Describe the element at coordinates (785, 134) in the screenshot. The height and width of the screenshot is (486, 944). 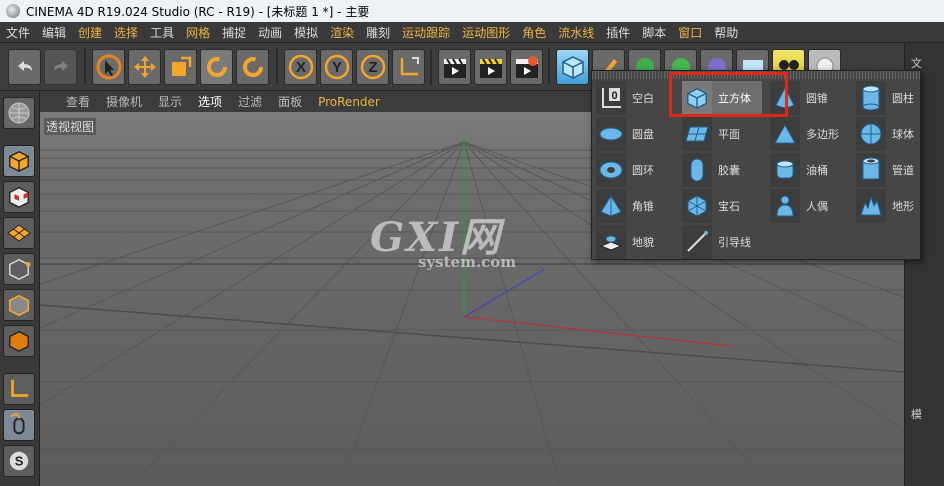
I see `polygon-icon` at that location.